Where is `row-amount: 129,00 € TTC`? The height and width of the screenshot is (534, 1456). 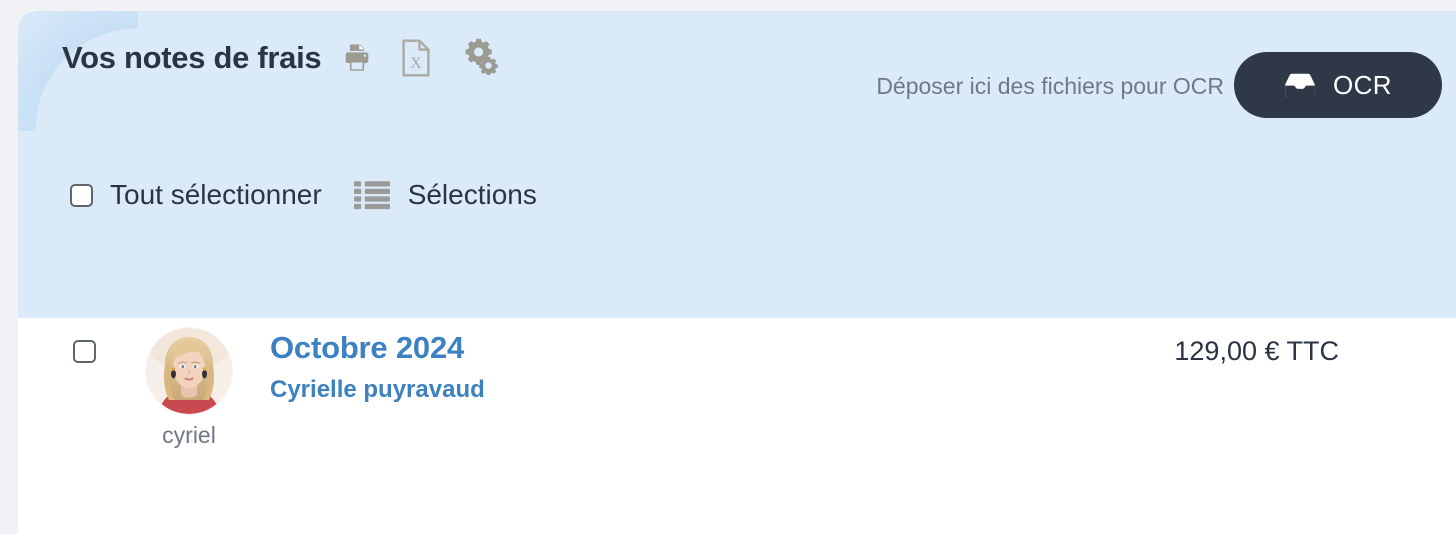 row-amount: 129,00 € TTC is located at coordinates (1256, 351).